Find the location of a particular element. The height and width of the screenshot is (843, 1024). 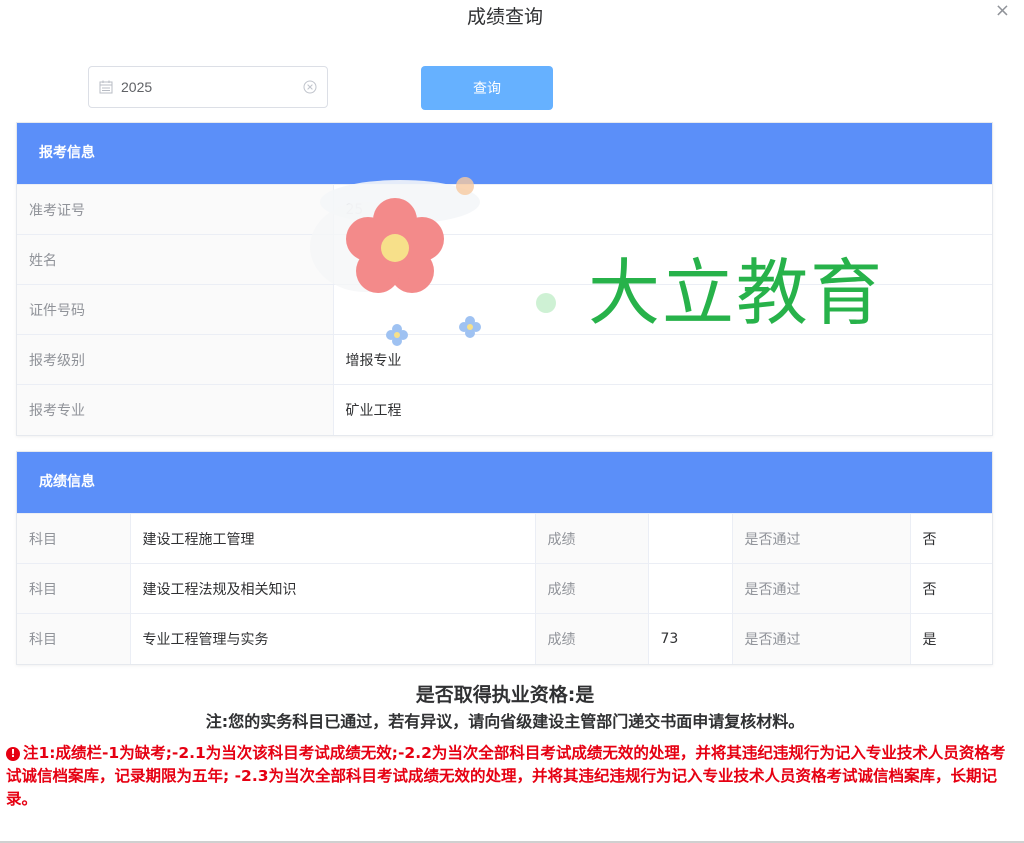

registration-header: 报考信息 is located at coordinates (504, 153).